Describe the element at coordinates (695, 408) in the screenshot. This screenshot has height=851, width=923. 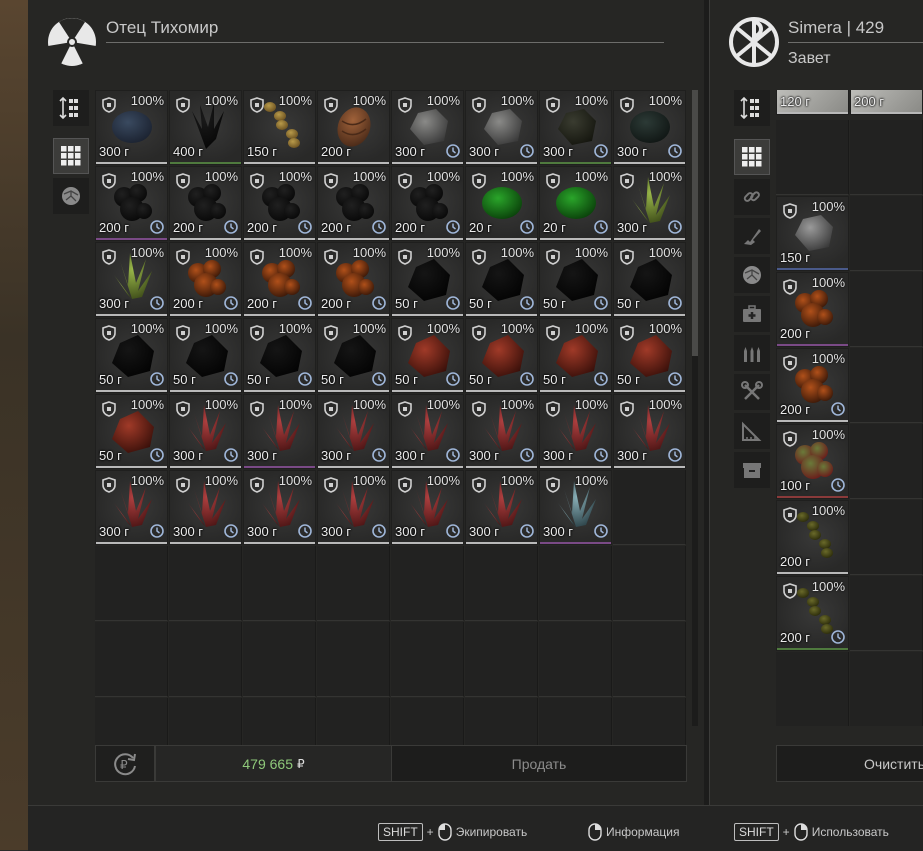
I see `trader-scrollbar` at that location.